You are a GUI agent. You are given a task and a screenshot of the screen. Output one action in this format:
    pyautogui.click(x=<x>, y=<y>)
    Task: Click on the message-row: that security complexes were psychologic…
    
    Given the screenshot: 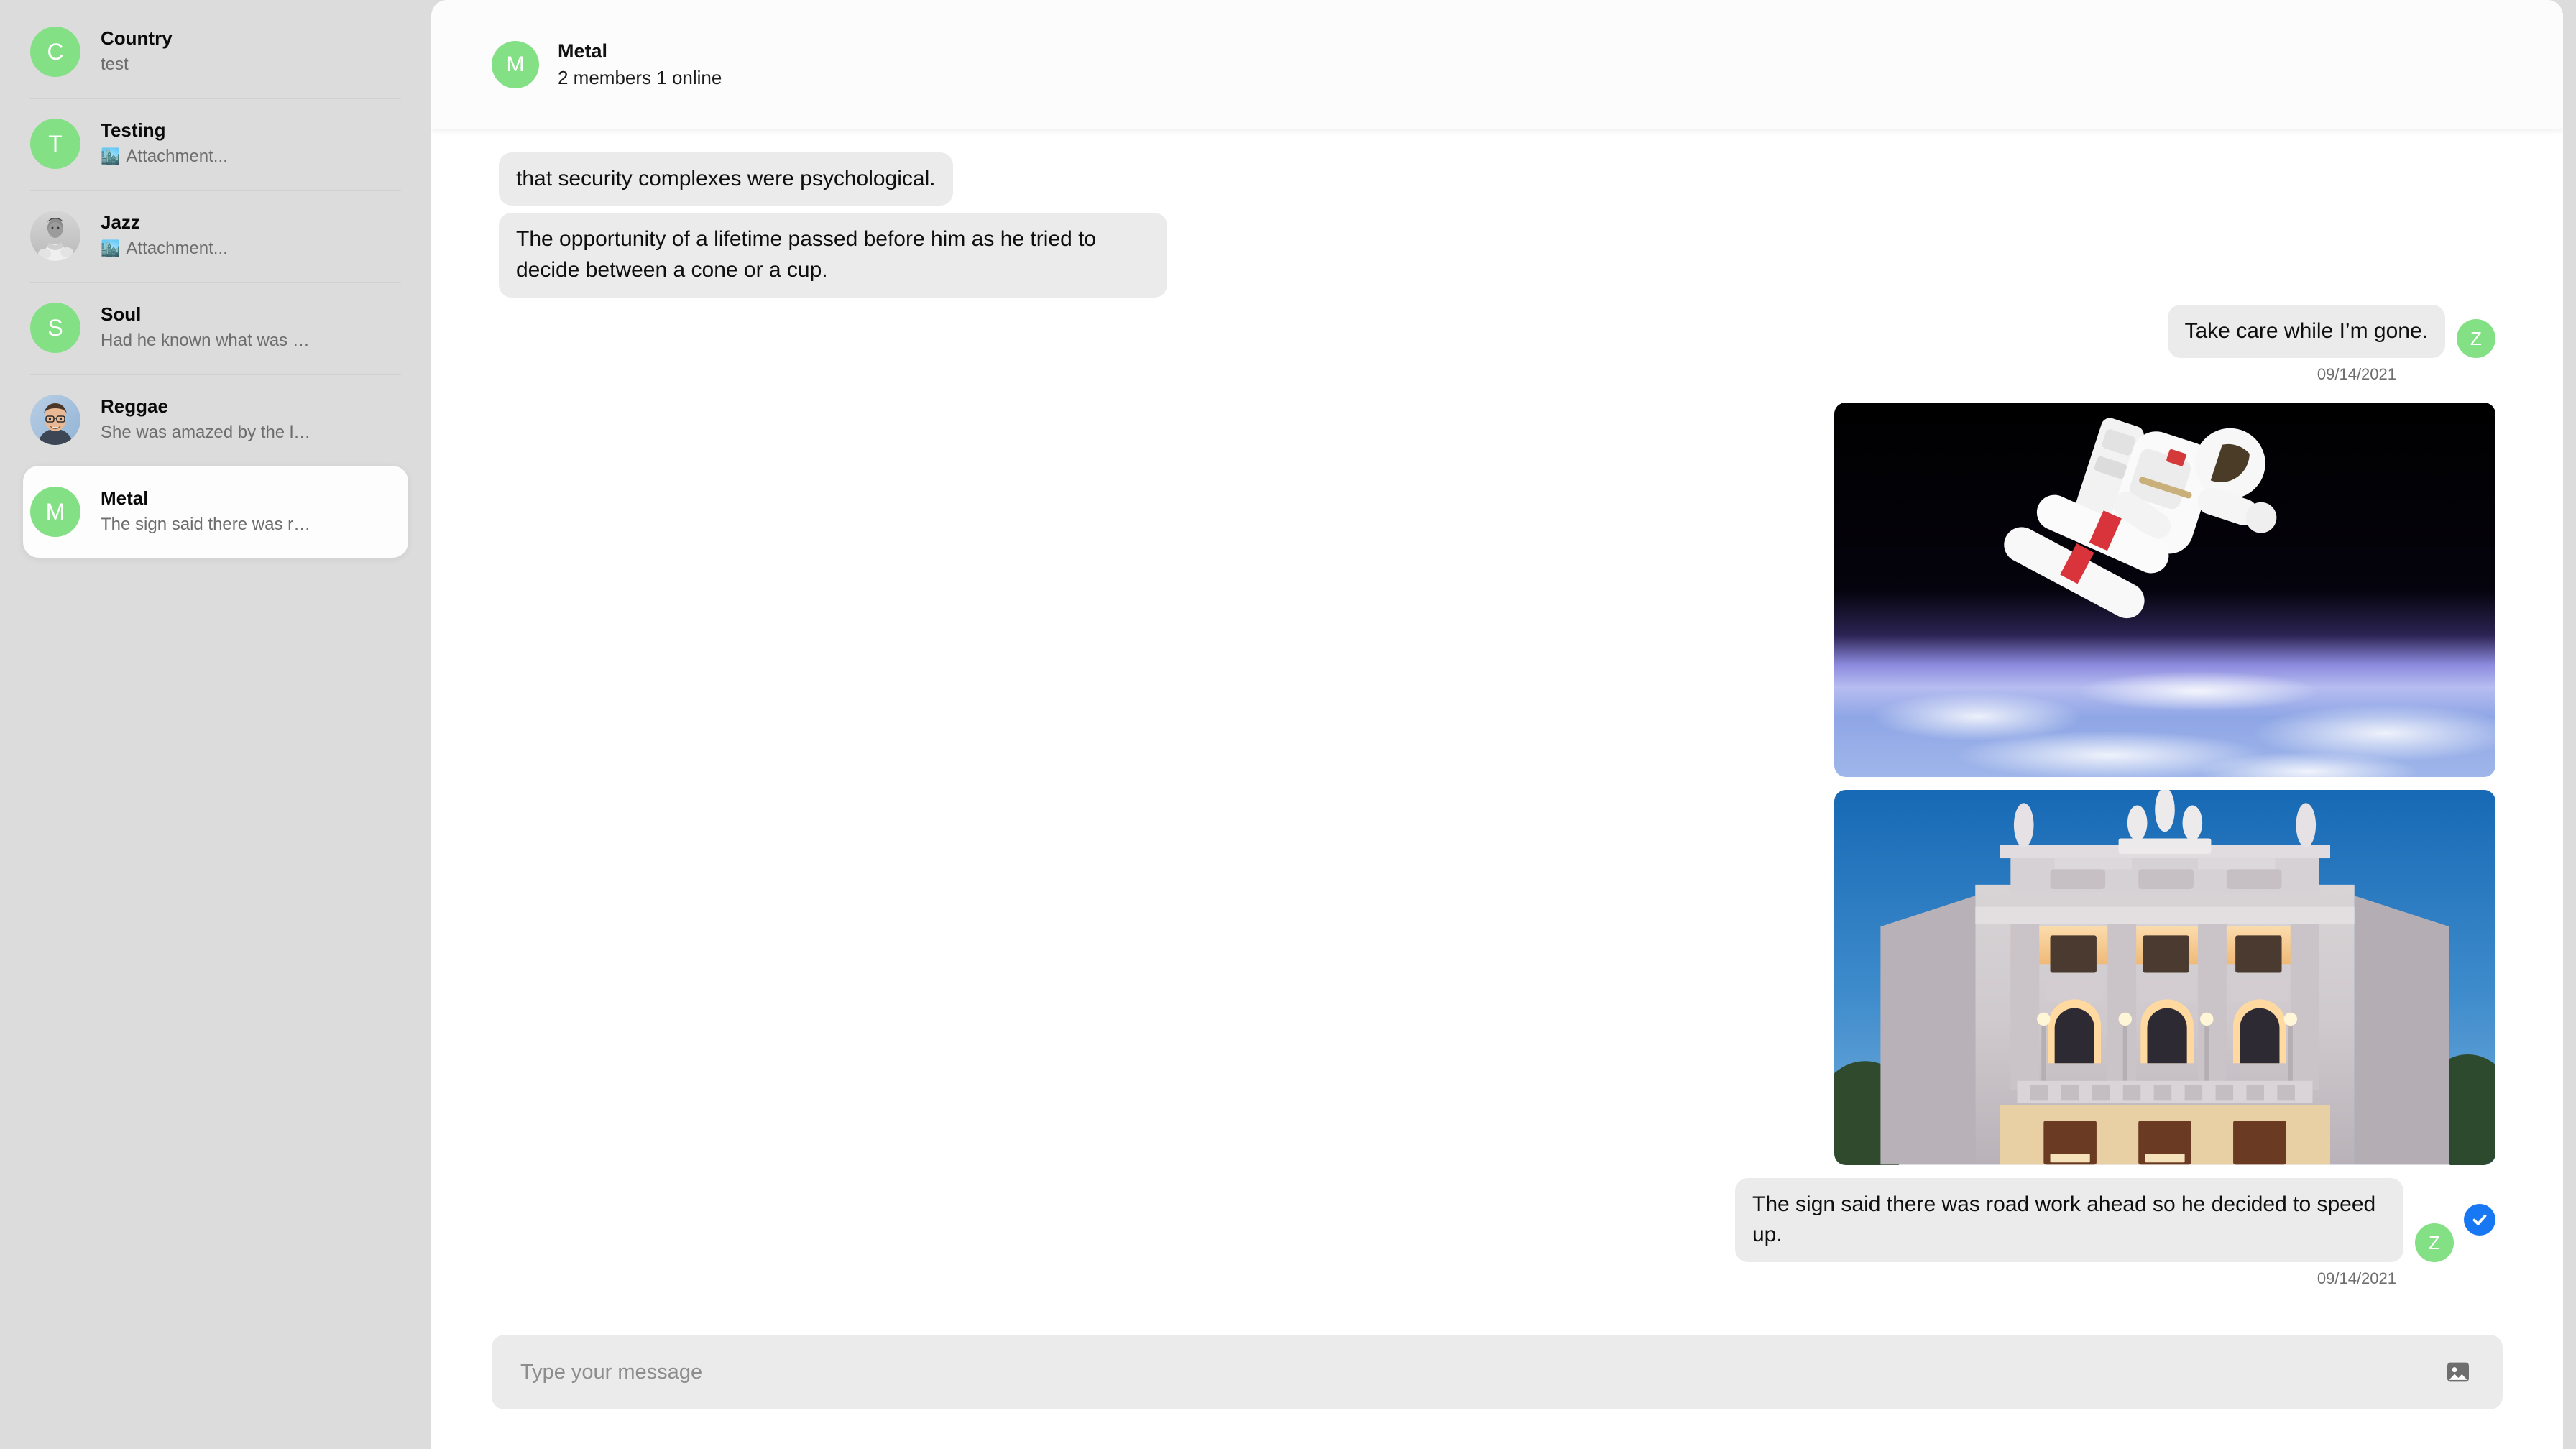 What is the action you would take?
    pyautogui.click(x=1497, y=179)
    